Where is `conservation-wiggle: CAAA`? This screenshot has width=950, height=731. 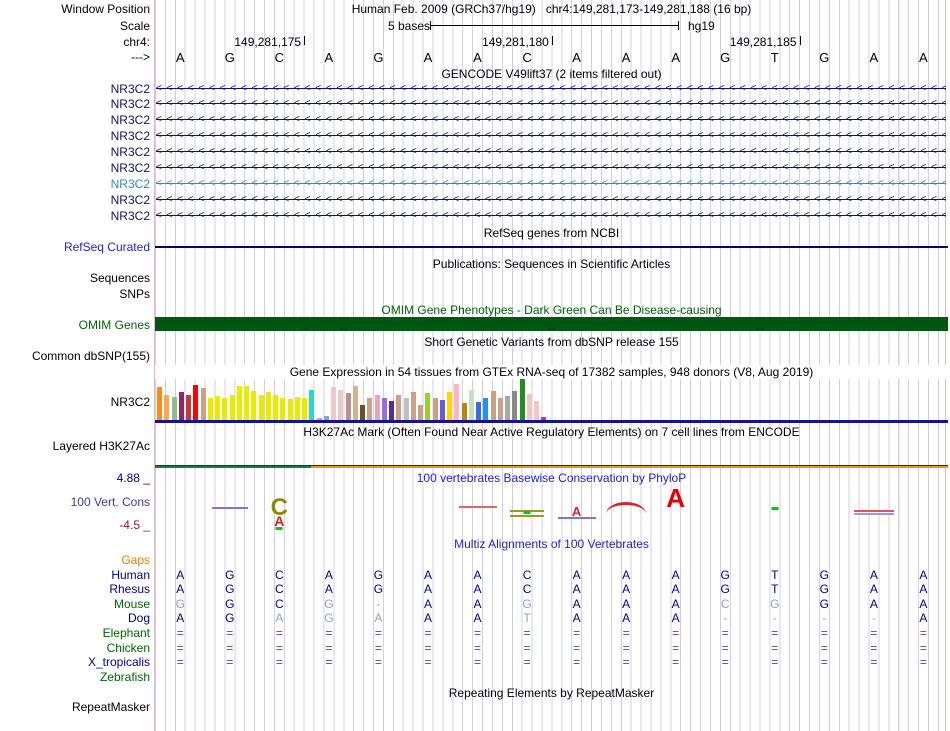 conservation-wiggle: CAAA is located at coordinates (475, 510).